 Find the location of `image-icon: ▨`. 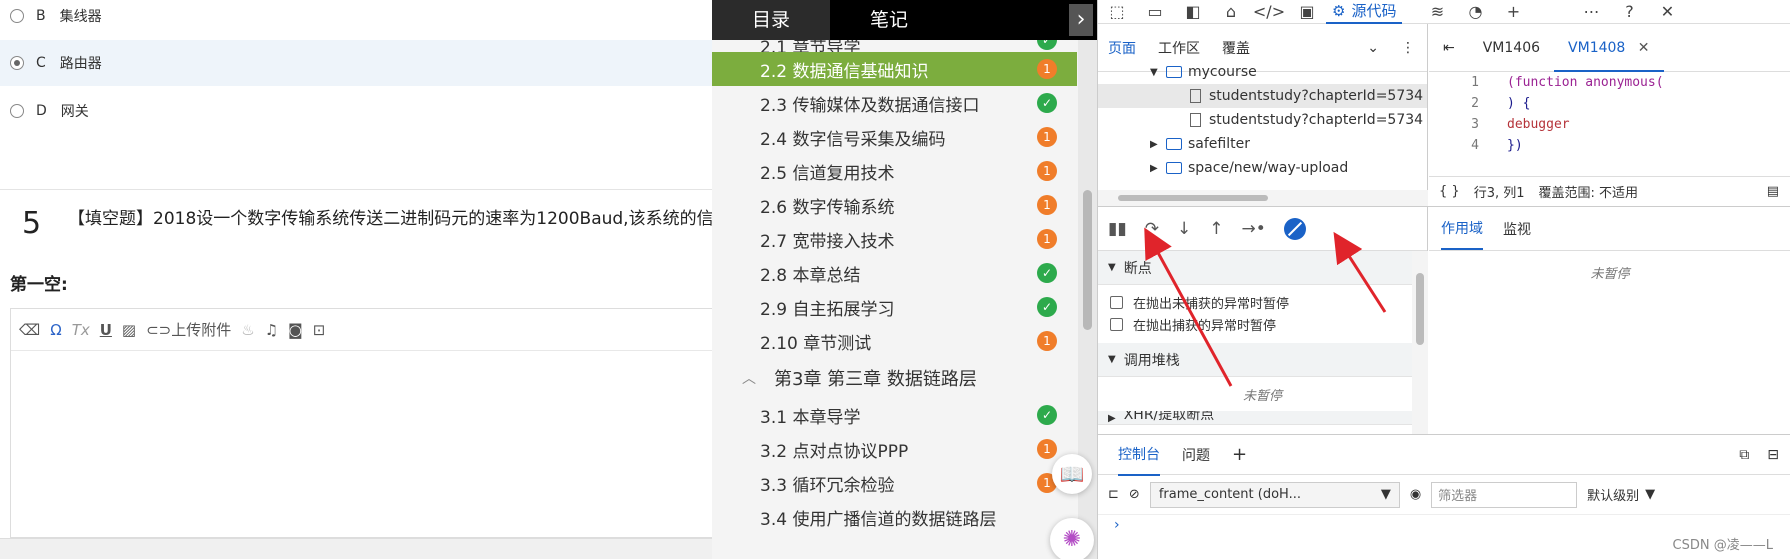

image-icon: ▨ is located at coordinates (129, 330).